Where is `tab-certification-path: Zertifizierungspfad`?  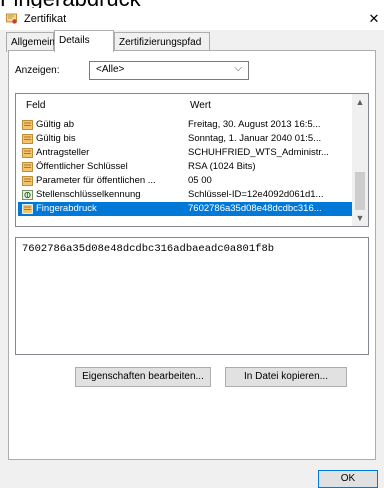 tab-certification-path: Zertifizierungspfad is located at coordinates (162, 42).